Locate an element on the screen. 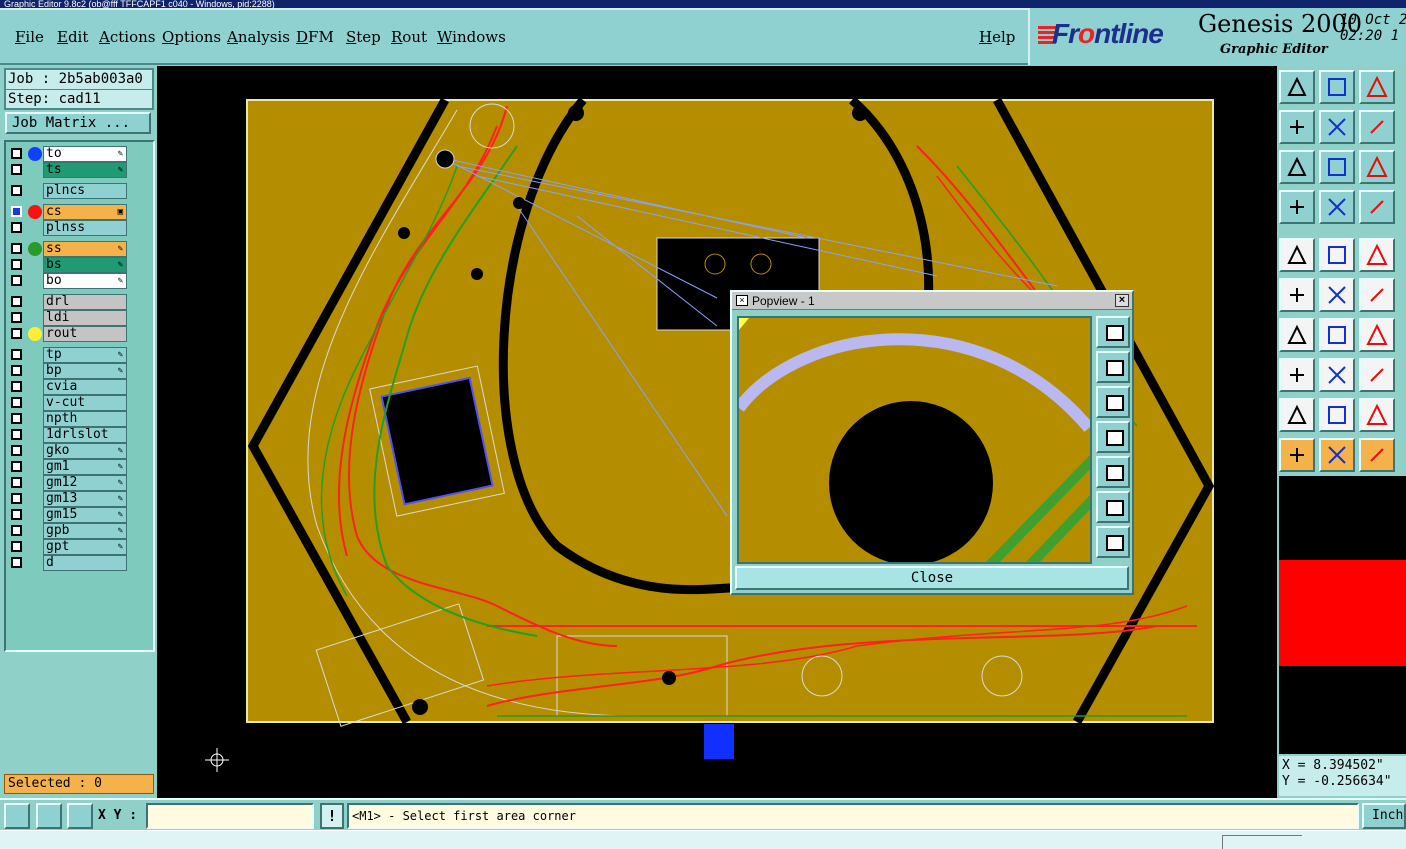 The image size is (1406, 849). measure-icon is located at coordinates (49, 816).